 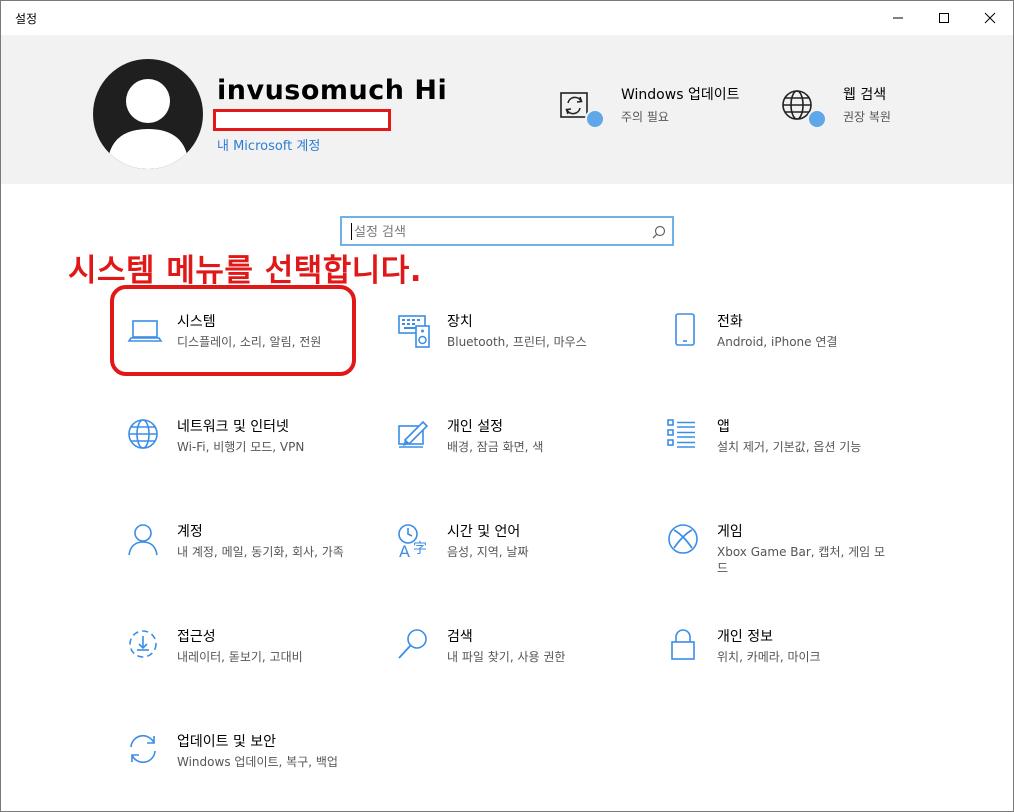 I want to click on personalization-icon, so click(x=415, y=436).